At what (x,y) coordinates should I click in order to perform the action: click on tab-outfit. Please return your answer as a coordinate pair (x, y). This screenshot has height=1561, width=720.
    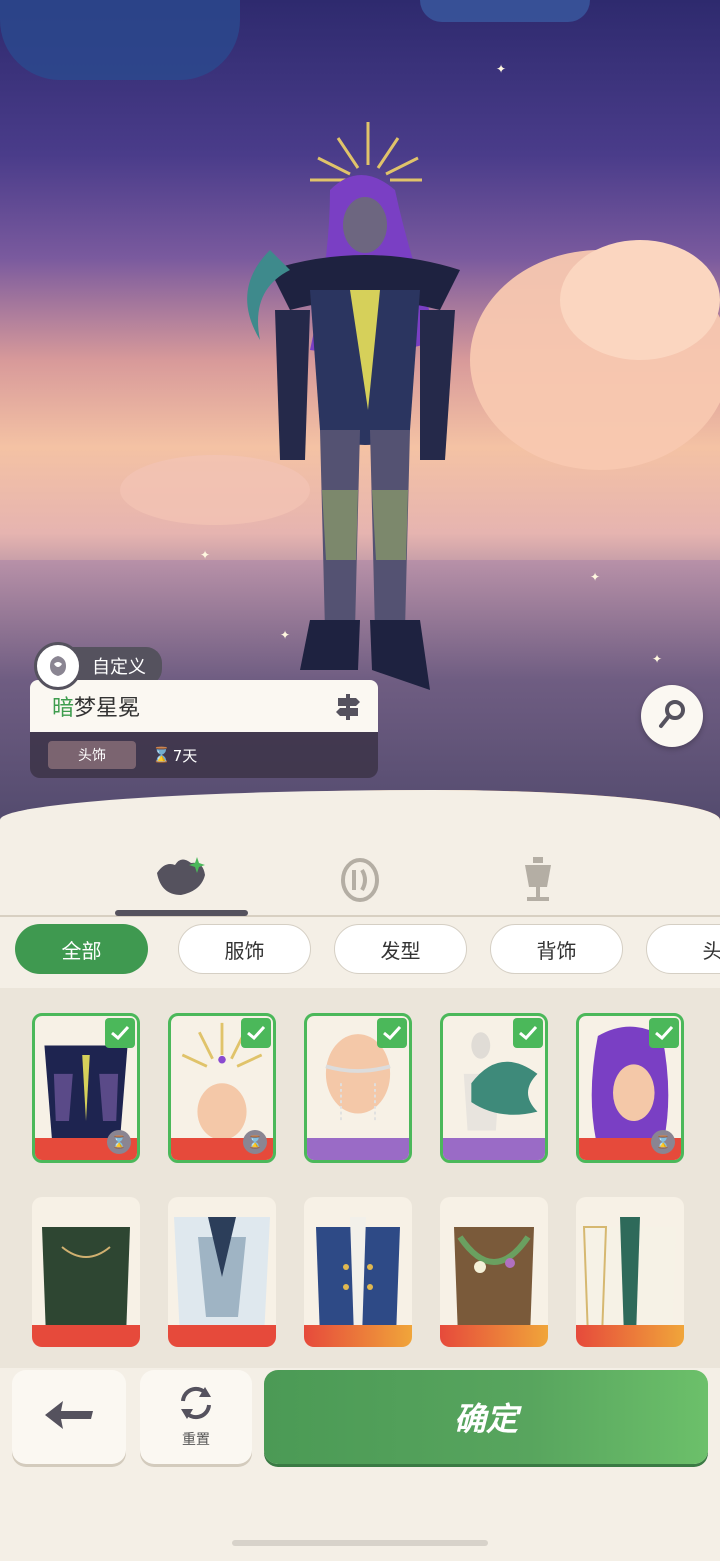
    Looking at the image, I should click on (180, 882).